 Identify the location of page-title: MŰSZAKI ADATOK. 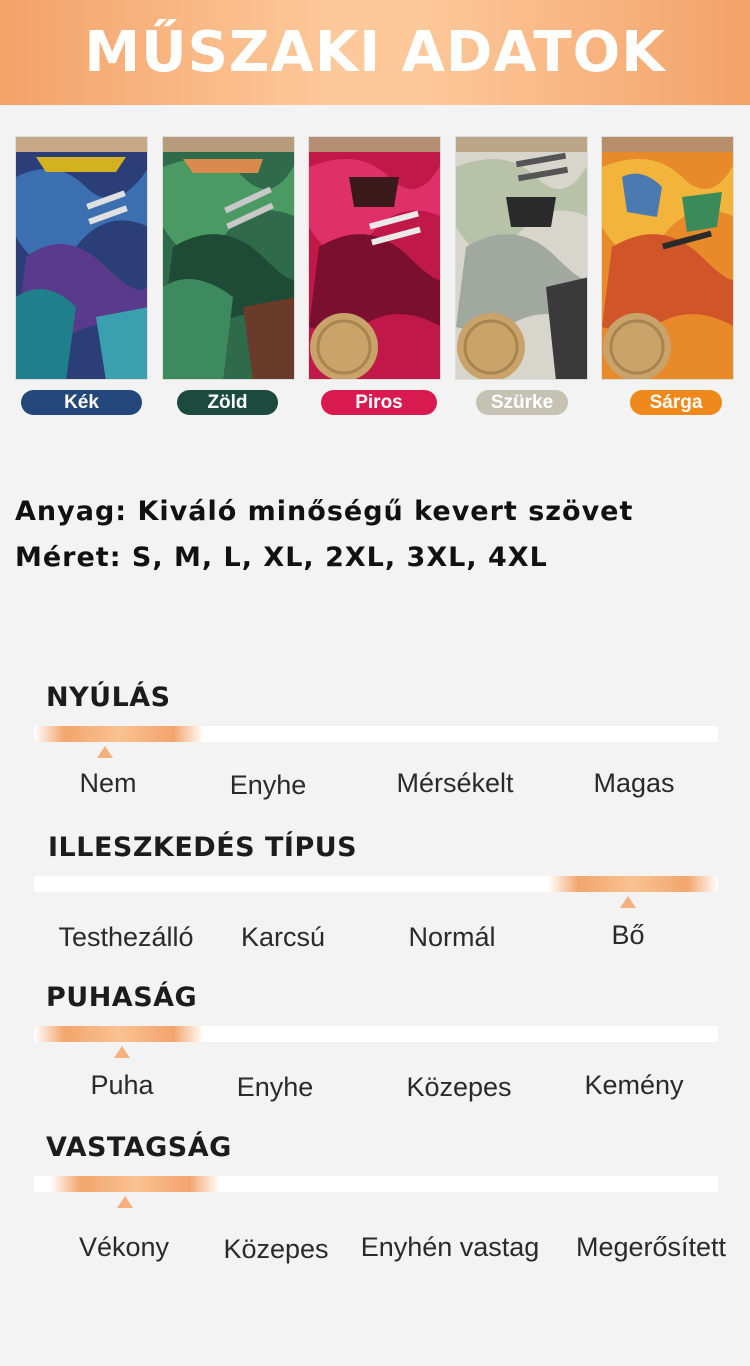
(375, 52).